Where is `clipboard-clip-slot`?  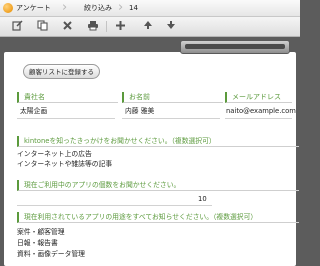 clipboard-clip-slot is located at coordinates (235, 46).